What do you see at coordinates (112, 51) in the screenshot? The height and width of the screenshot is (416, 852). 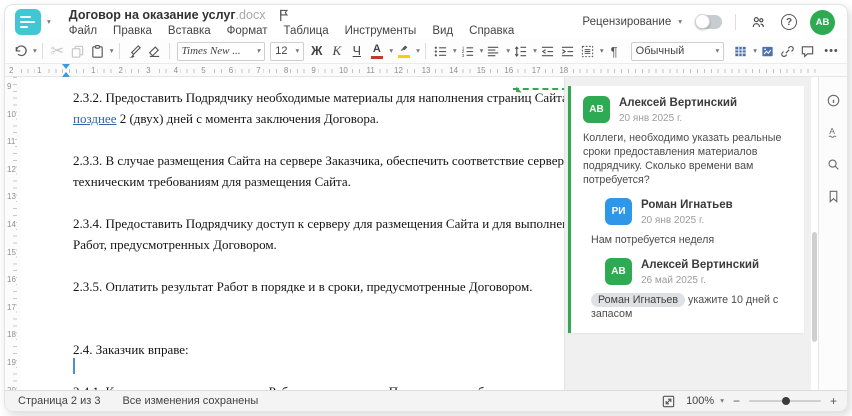 I see `paste-caret: ▾` at bounding box center [112, 51].